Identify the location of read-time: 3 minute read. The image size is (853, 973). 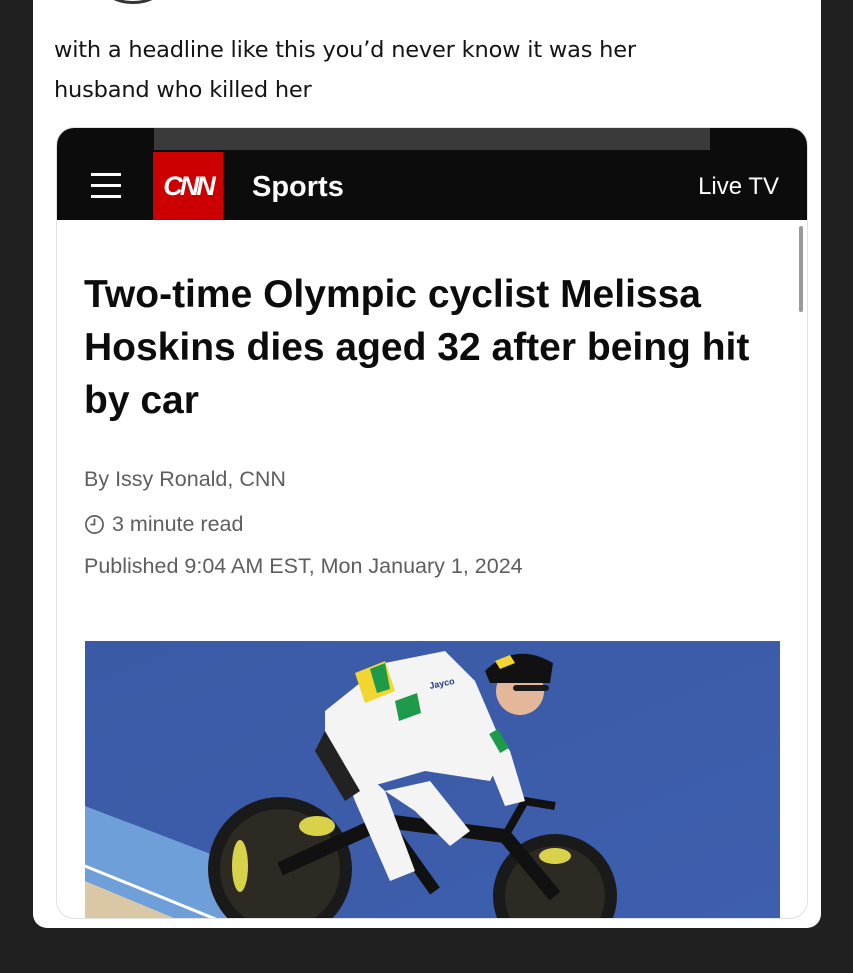
(163, 524).